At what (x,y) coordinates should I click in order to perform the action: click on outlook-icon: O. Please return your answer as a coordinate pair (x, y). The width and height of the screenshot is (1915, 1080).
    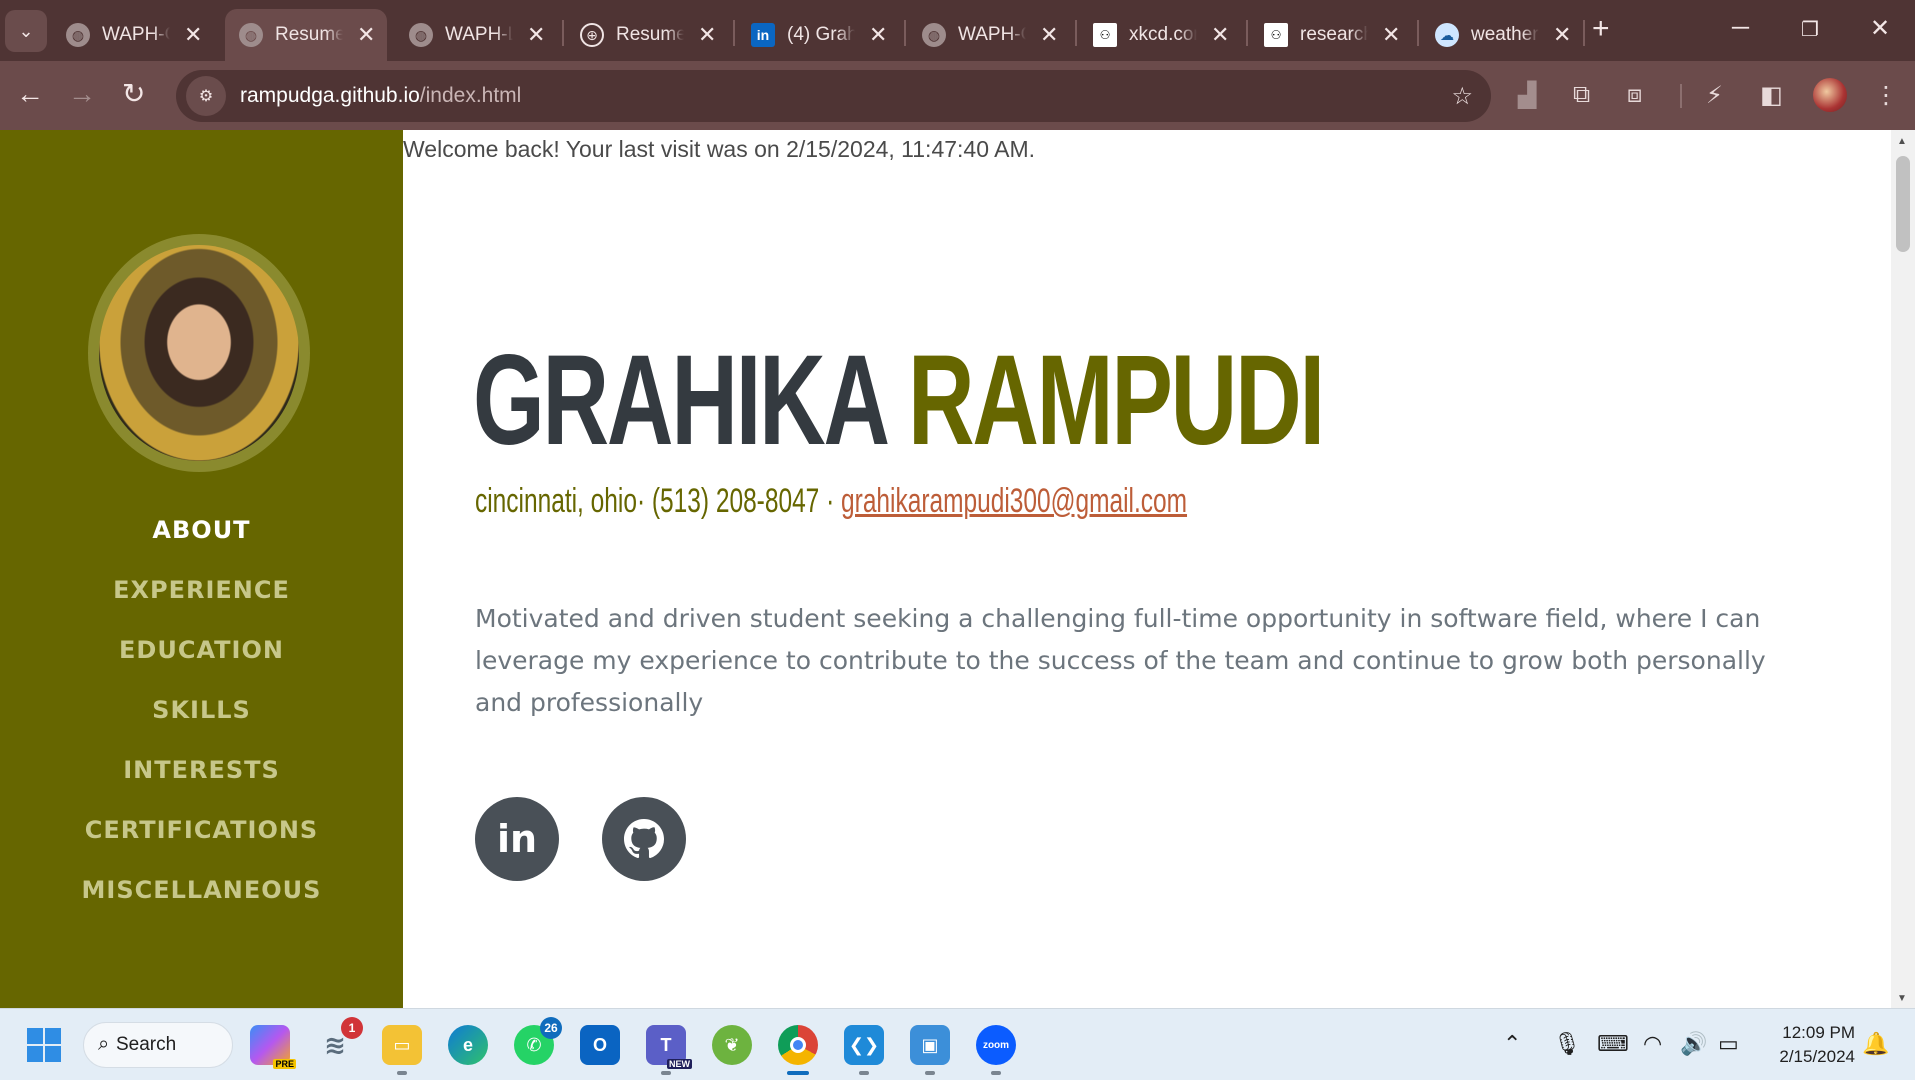
    Looking at the image, I should click on (600, 1045).